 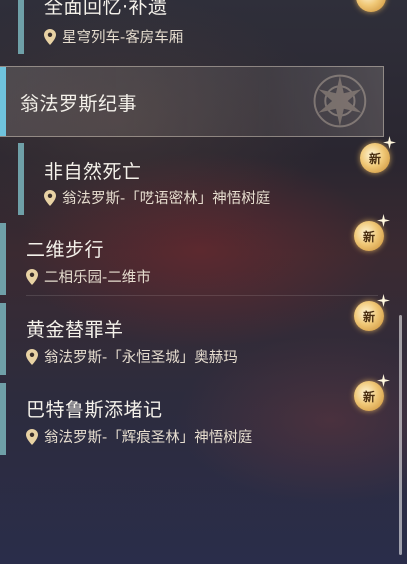 What do you see at coordinates (195, 255) in the screenshot?
I see `quest-item-2d-walk: 二维步行 二相乐园-二维市 新` at bounding box center [195, 255].